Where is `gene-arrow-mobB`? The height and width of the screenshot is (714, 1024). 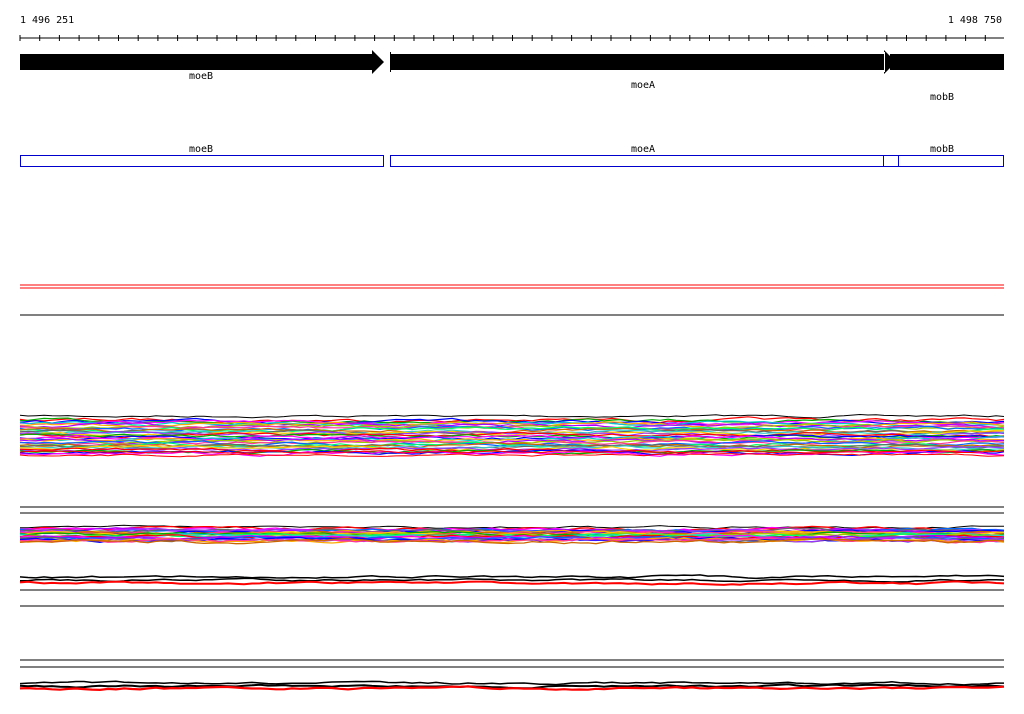 gene-arrow-mobB is located at coordinates (947, 62).